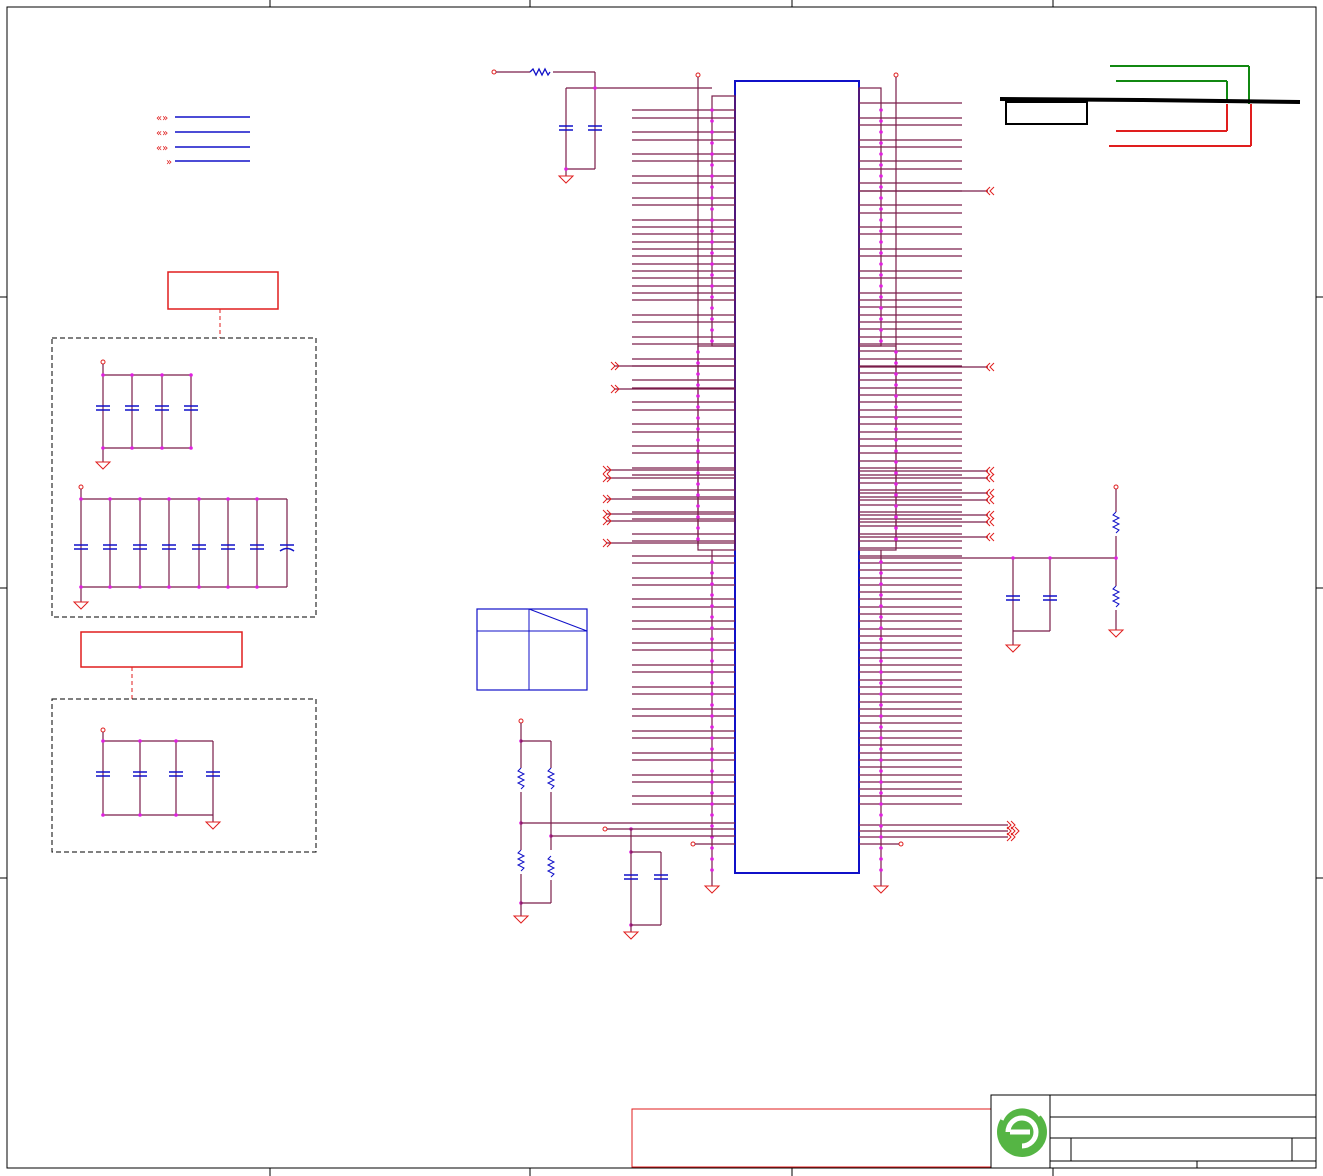 The image size is (1323, 1176). Describe the element at coordinates (1022, 1131) in the screenshot. I see `company-logo-icon` at that location.